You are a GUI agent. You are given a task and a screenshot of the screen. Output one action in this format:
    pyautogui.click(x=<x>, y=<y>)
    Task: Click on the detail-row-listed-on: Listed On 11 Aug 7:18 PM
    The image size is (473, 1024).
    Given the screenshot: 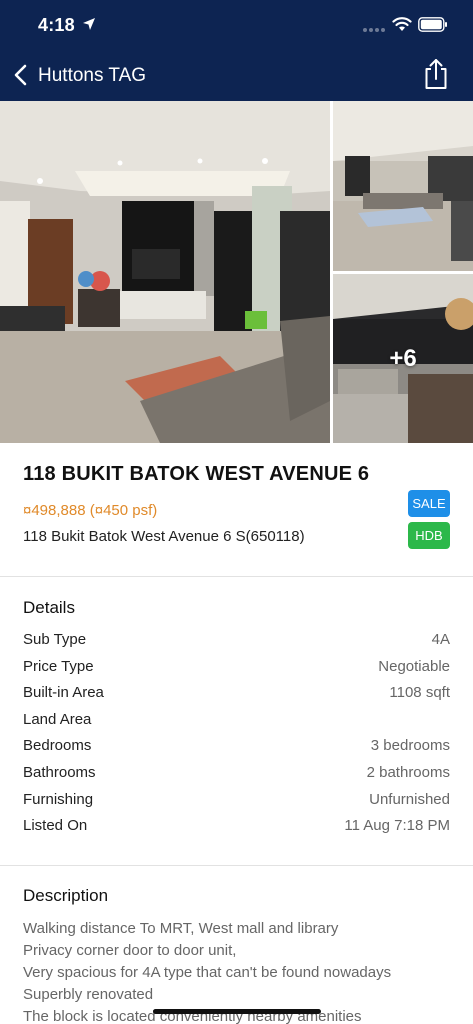 What is the action you would take?
    pyautogui.click(x=236, y=830)
    